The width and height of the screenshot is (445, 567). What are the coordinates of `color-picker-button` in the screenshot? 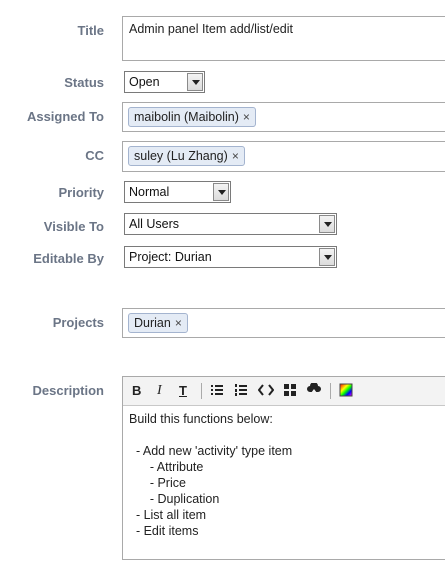 It's located at (346, 391).